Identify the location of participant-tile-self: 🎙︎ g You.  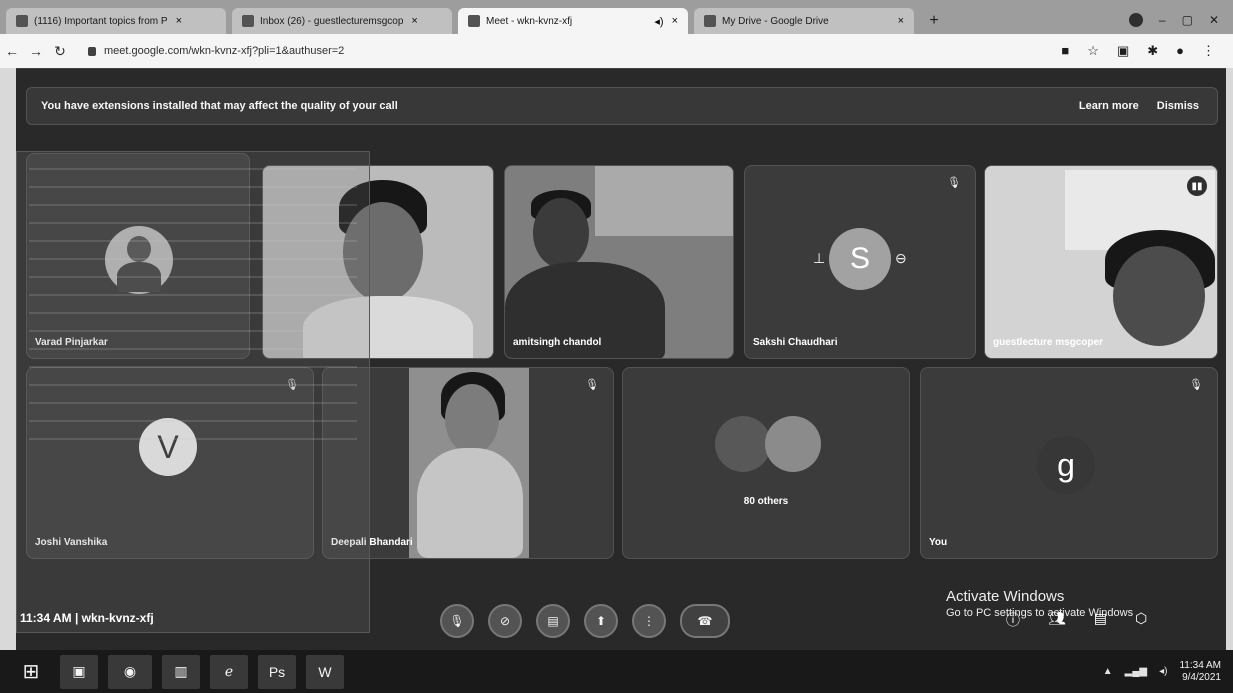
(1069, 463).